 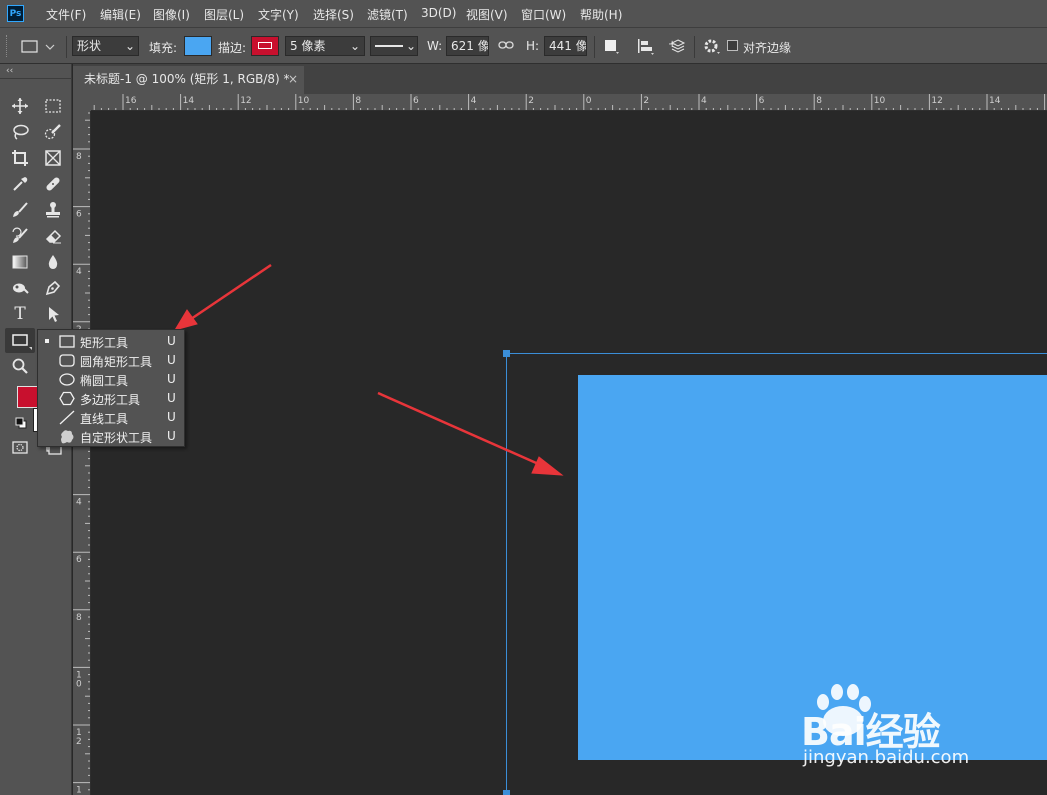 I want to click on path-selection-tool-icon, so click(x=53, y=314).